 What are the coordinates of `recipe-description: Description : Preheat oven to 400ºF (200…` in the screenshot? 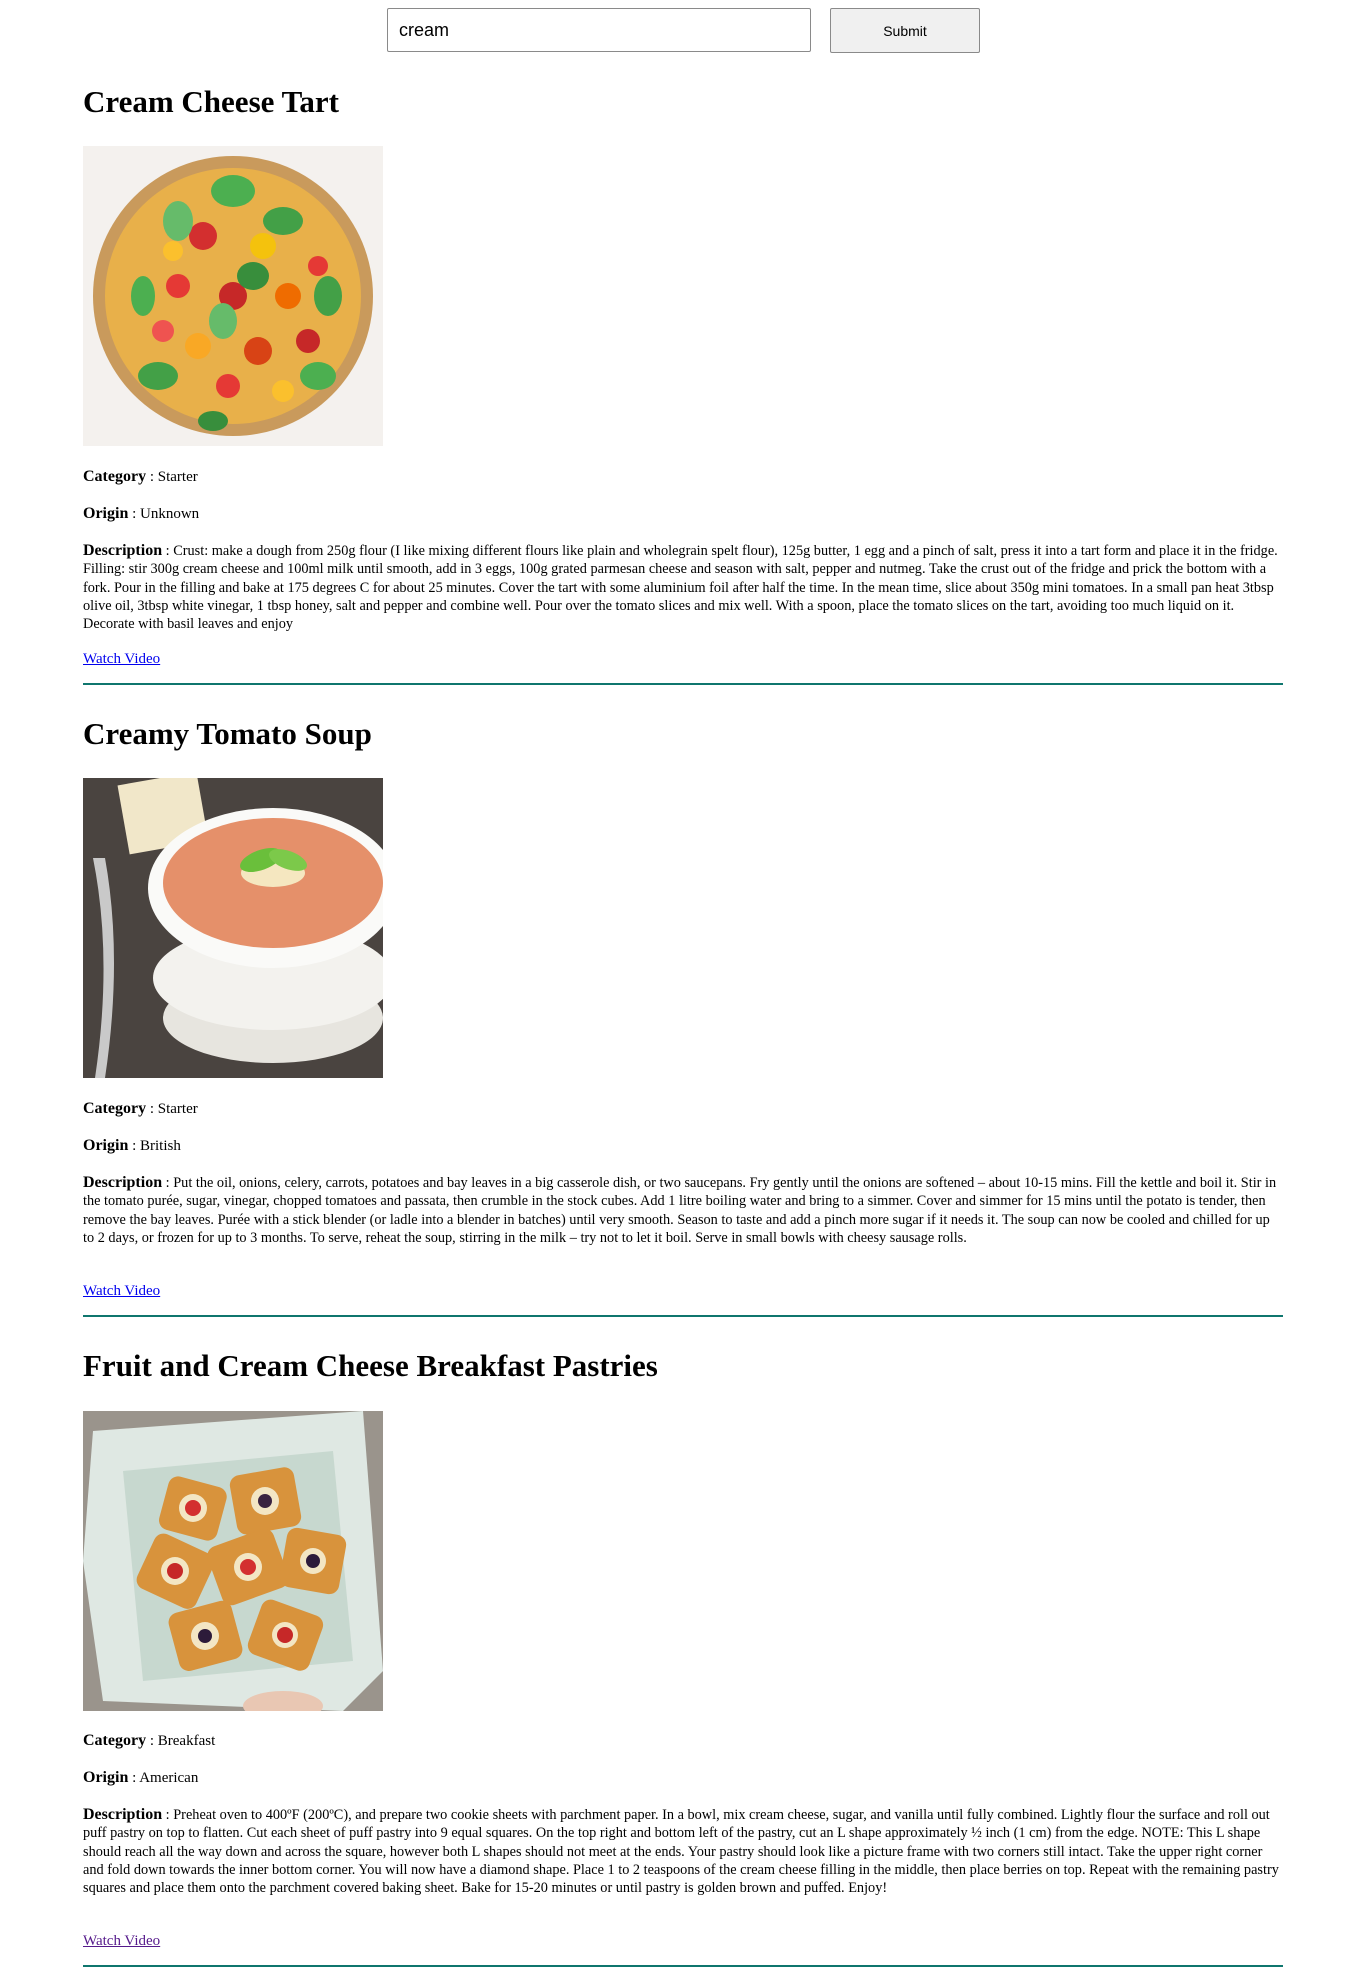 It's located at (681, 1851).